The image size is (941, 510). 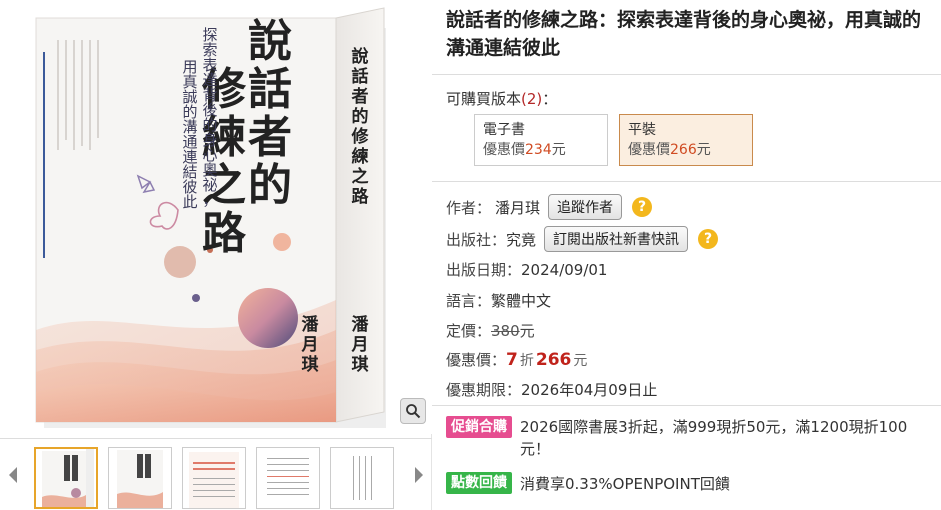 I want to click on spine-title-char: 說, so click(x=360, y=56).